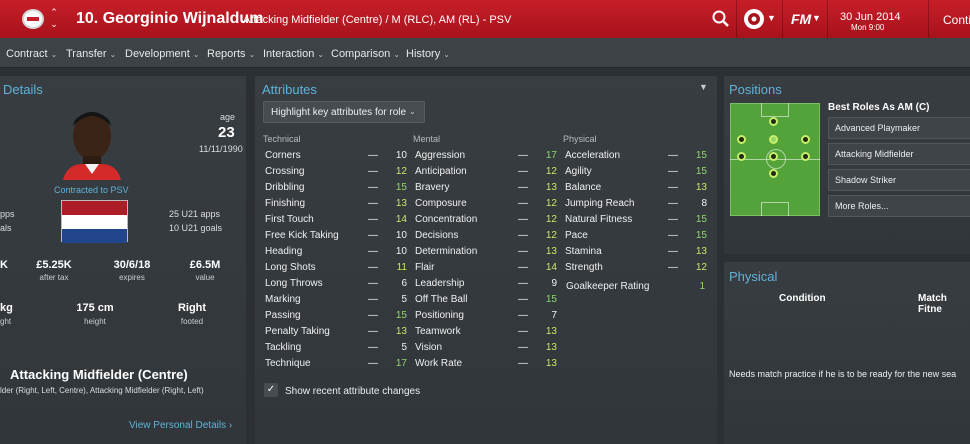 The height and width of the screenshot is (444, 970). Describe the element at coordinates (487, 206) in the screenshot. I see `attribute-row: Composure — 12` at that location.